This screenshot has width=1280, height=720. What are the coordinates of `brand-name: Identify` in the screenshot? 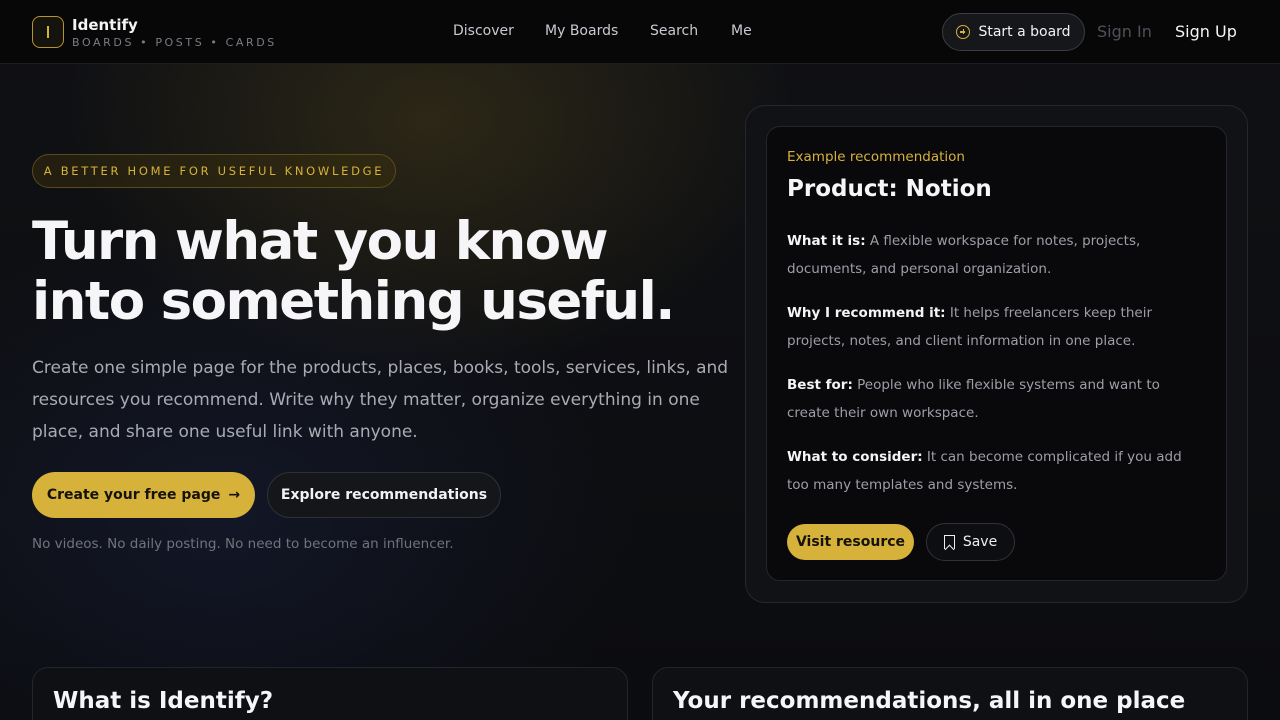 It's located at (105, 25).